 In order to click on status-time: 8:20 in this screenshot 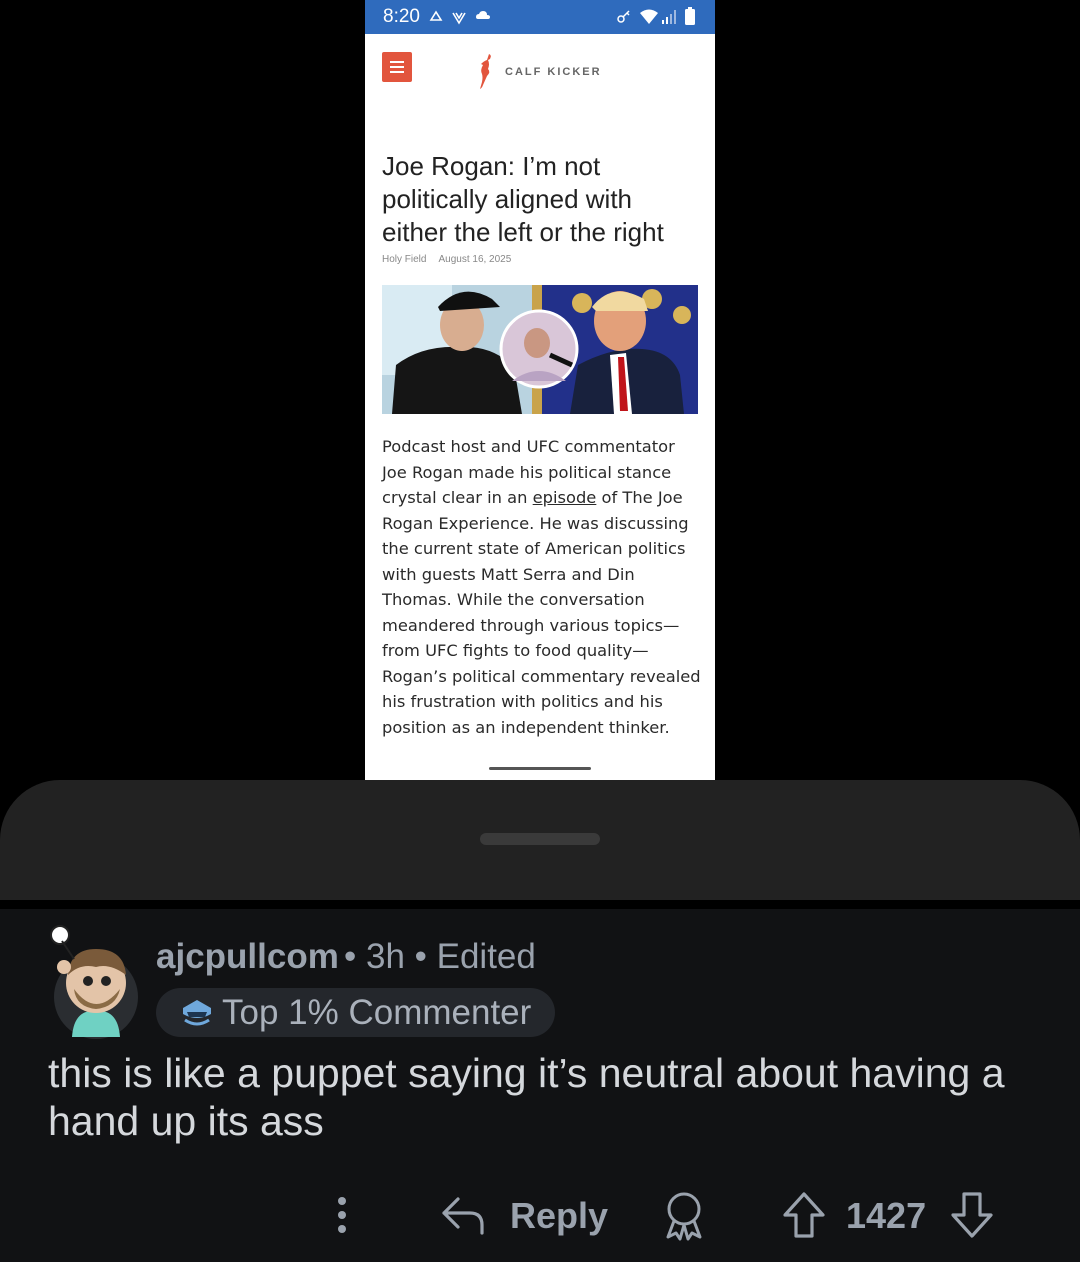, I will do `click(401, 16)`.